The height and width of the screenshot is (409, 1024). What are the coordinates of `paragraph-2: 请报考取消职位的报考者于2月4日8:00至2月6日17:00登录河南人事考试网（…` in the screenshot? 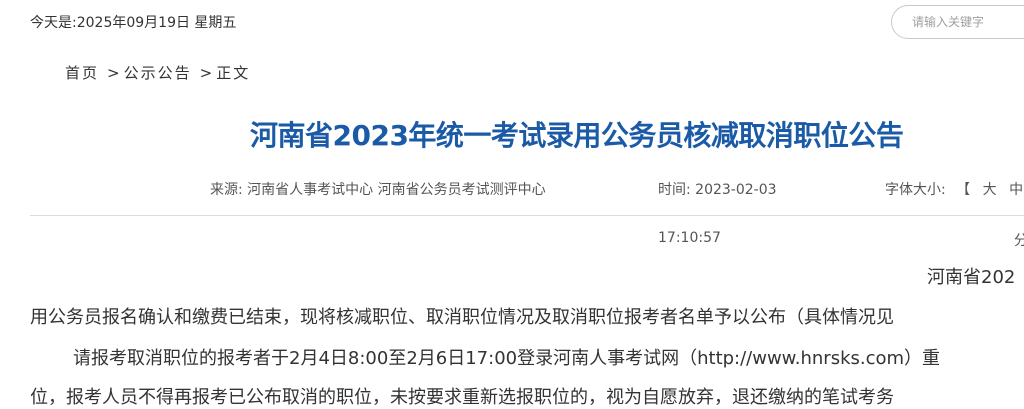 It's located at (507, 358).